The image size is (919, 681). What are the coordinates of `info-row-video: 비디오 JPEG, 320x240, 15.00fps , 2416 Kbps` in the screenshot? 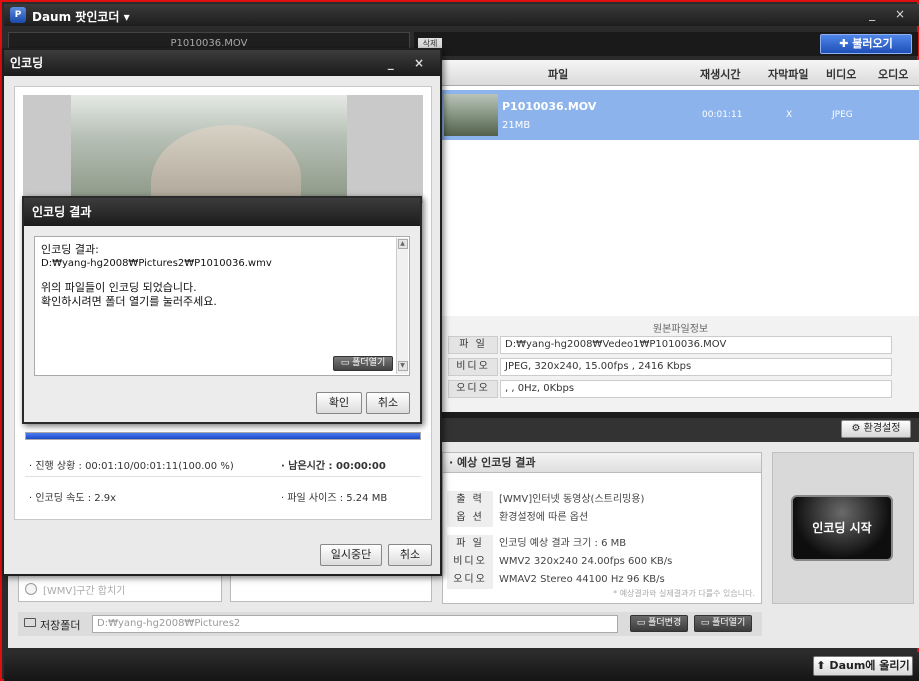 It's located at (670, 367).